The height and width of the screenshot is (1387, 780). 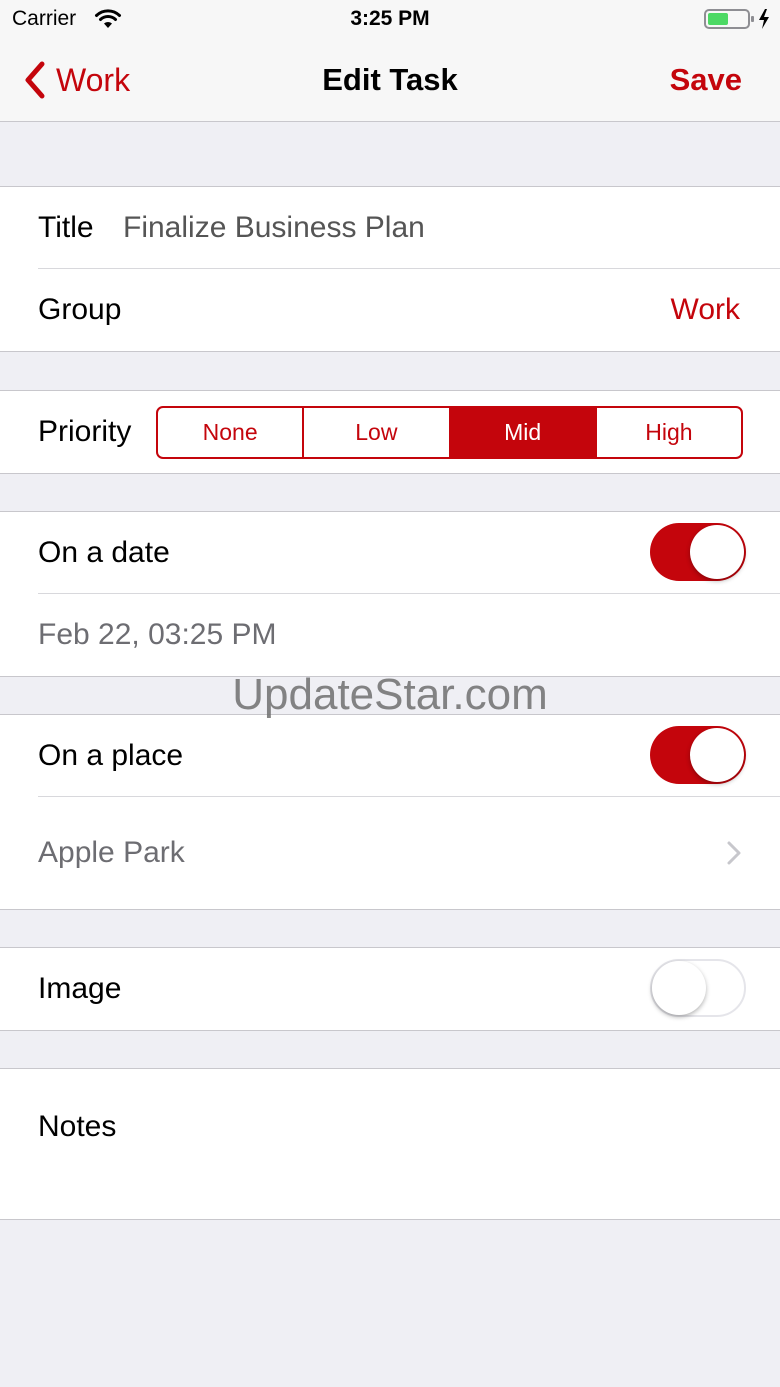 I want to click on image-section: Image, so click(x=390, y=989).